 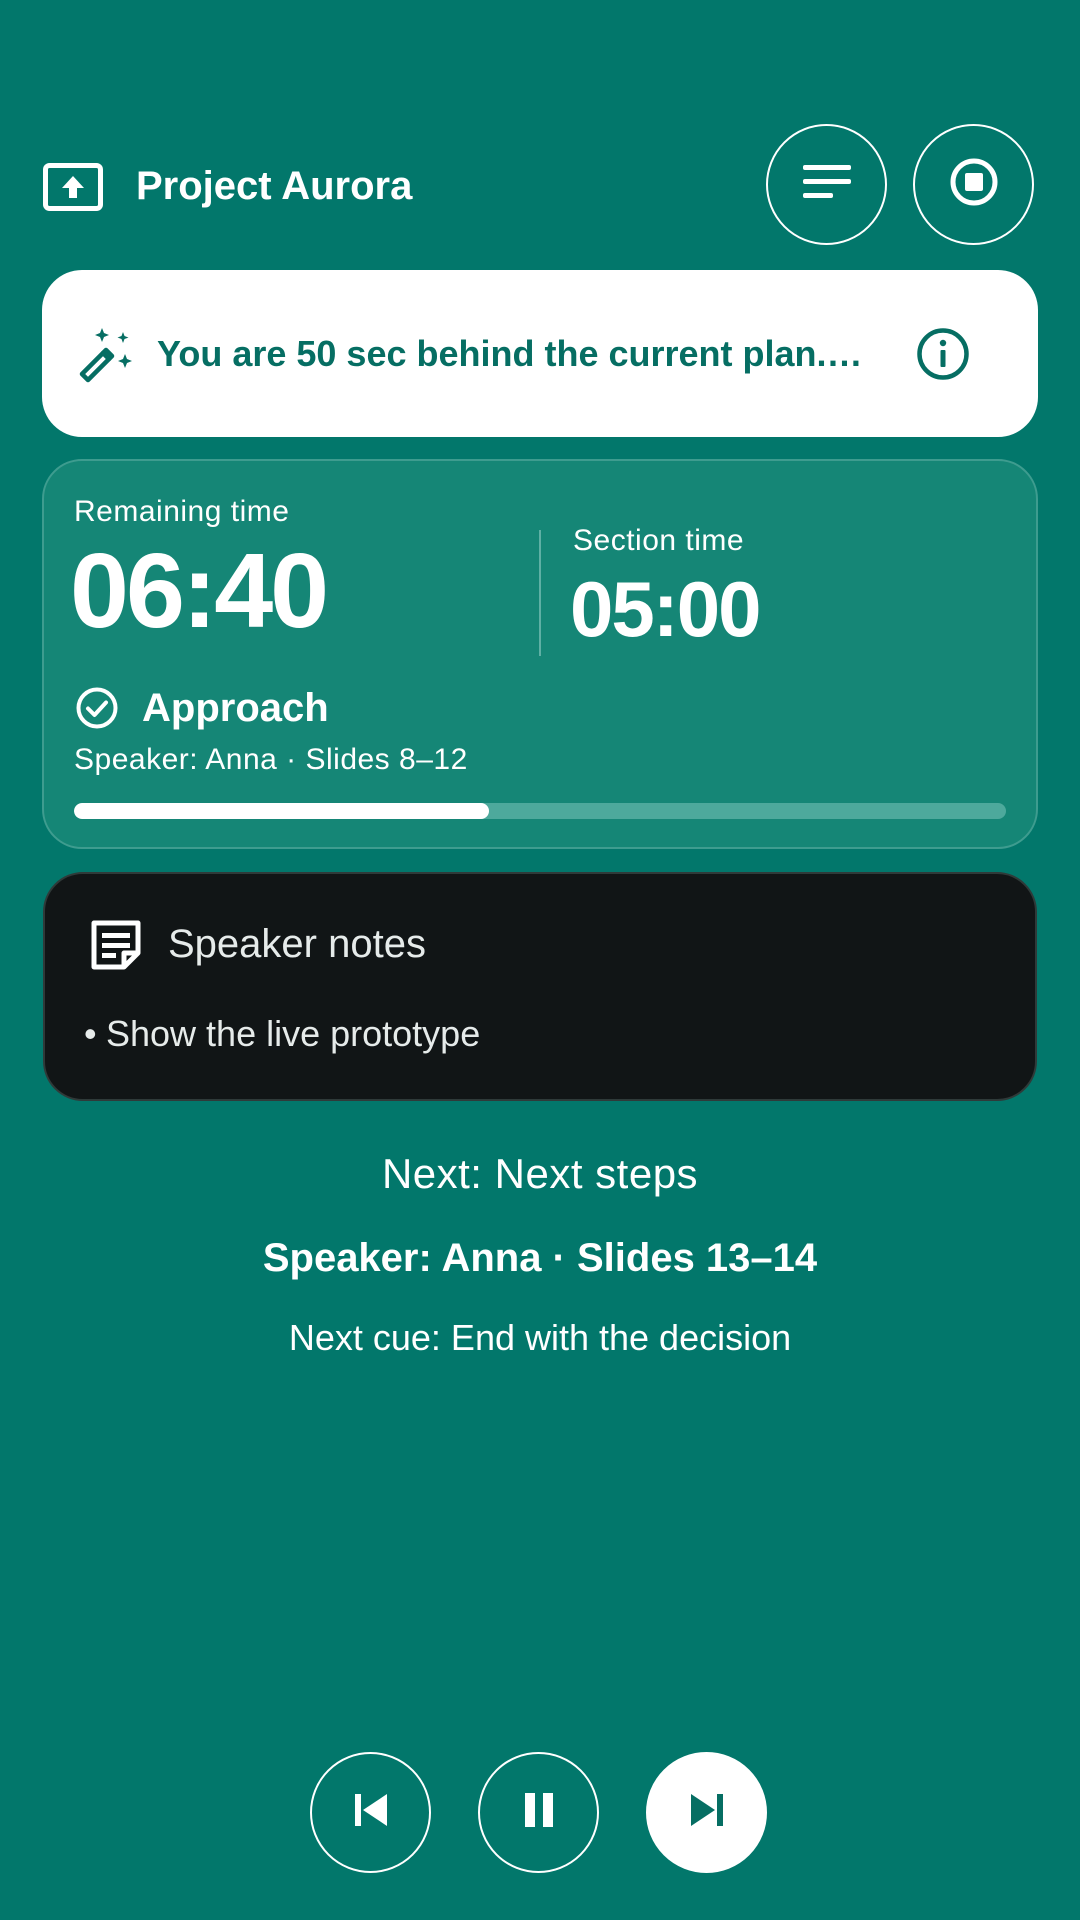 I want to click on check-circle-icon, so click(x=97, y=708).